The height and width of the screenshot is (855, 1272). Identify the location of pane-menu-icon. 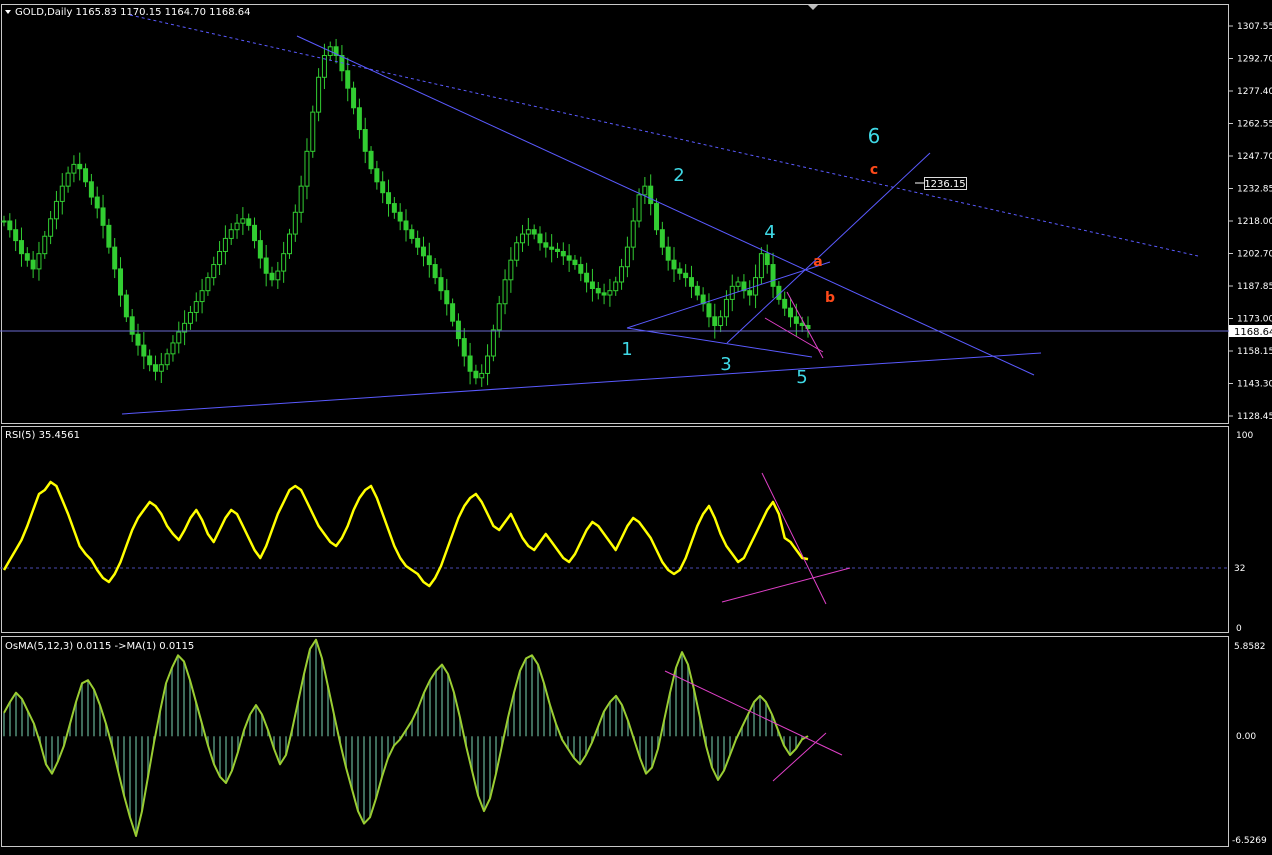
(8, 12).